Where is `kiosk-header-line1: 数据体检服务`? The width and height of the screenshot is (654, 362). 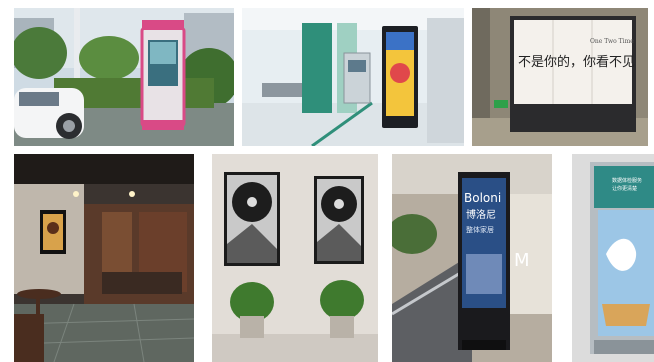 kiosk-header-line1: 数据体检服务 is located at coordinates (627, 180).